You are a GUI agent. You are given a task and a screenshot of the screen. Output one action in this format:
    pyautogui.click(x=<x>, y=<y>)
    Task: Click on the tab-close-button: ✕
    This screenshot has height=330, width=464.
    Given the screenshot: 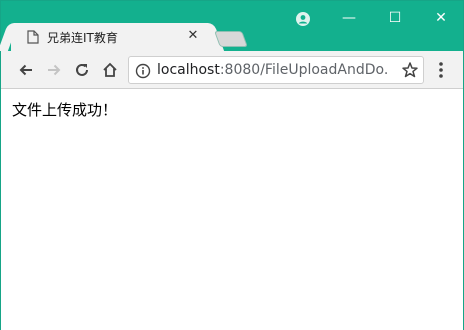 What is the action you would take?
    pyautogui.click(x=193, y=36)
    